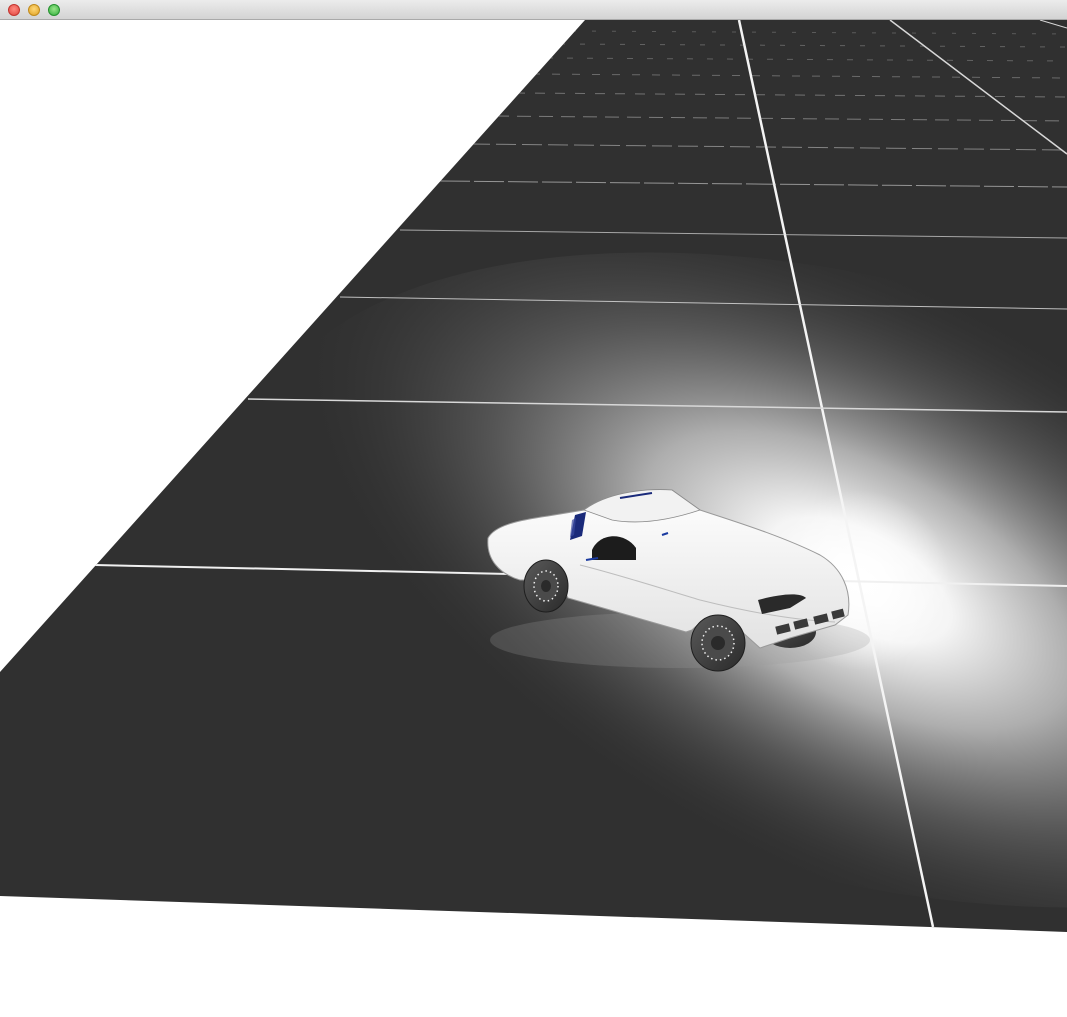 The width and height of the screenshot is (1067, 1017). What do you see at coordinates (14, 10) in the screenshot?
I see `close-button` at bounding box center [14, 10].